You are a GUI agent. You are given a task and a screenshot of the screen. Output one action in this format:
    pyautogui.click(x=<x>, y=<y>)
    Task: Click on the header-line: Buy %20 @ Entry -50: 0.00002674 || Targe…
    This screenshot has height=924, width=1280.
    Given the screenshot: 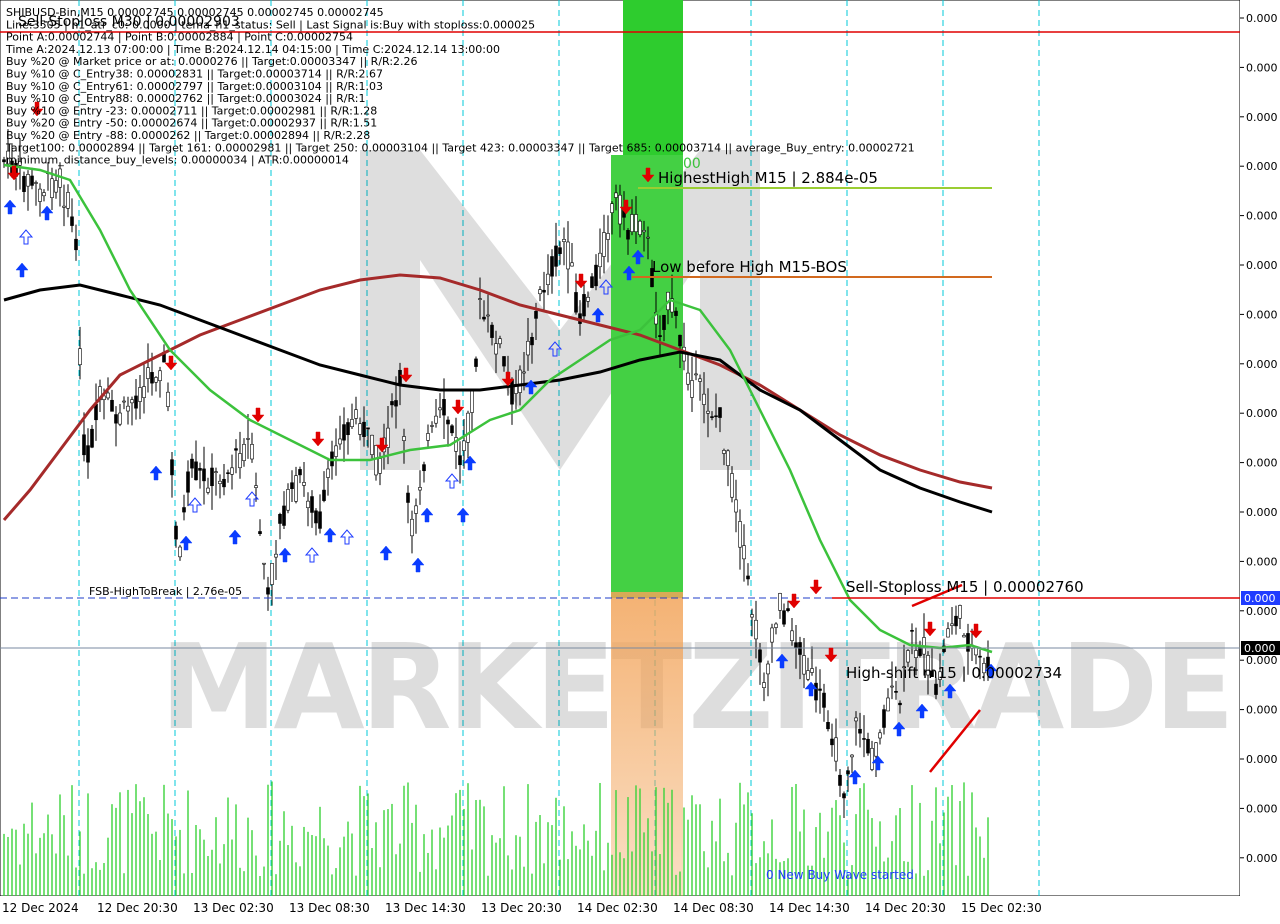 What is the action you would take?
    pyautogui.click(x=191, y=123)
    